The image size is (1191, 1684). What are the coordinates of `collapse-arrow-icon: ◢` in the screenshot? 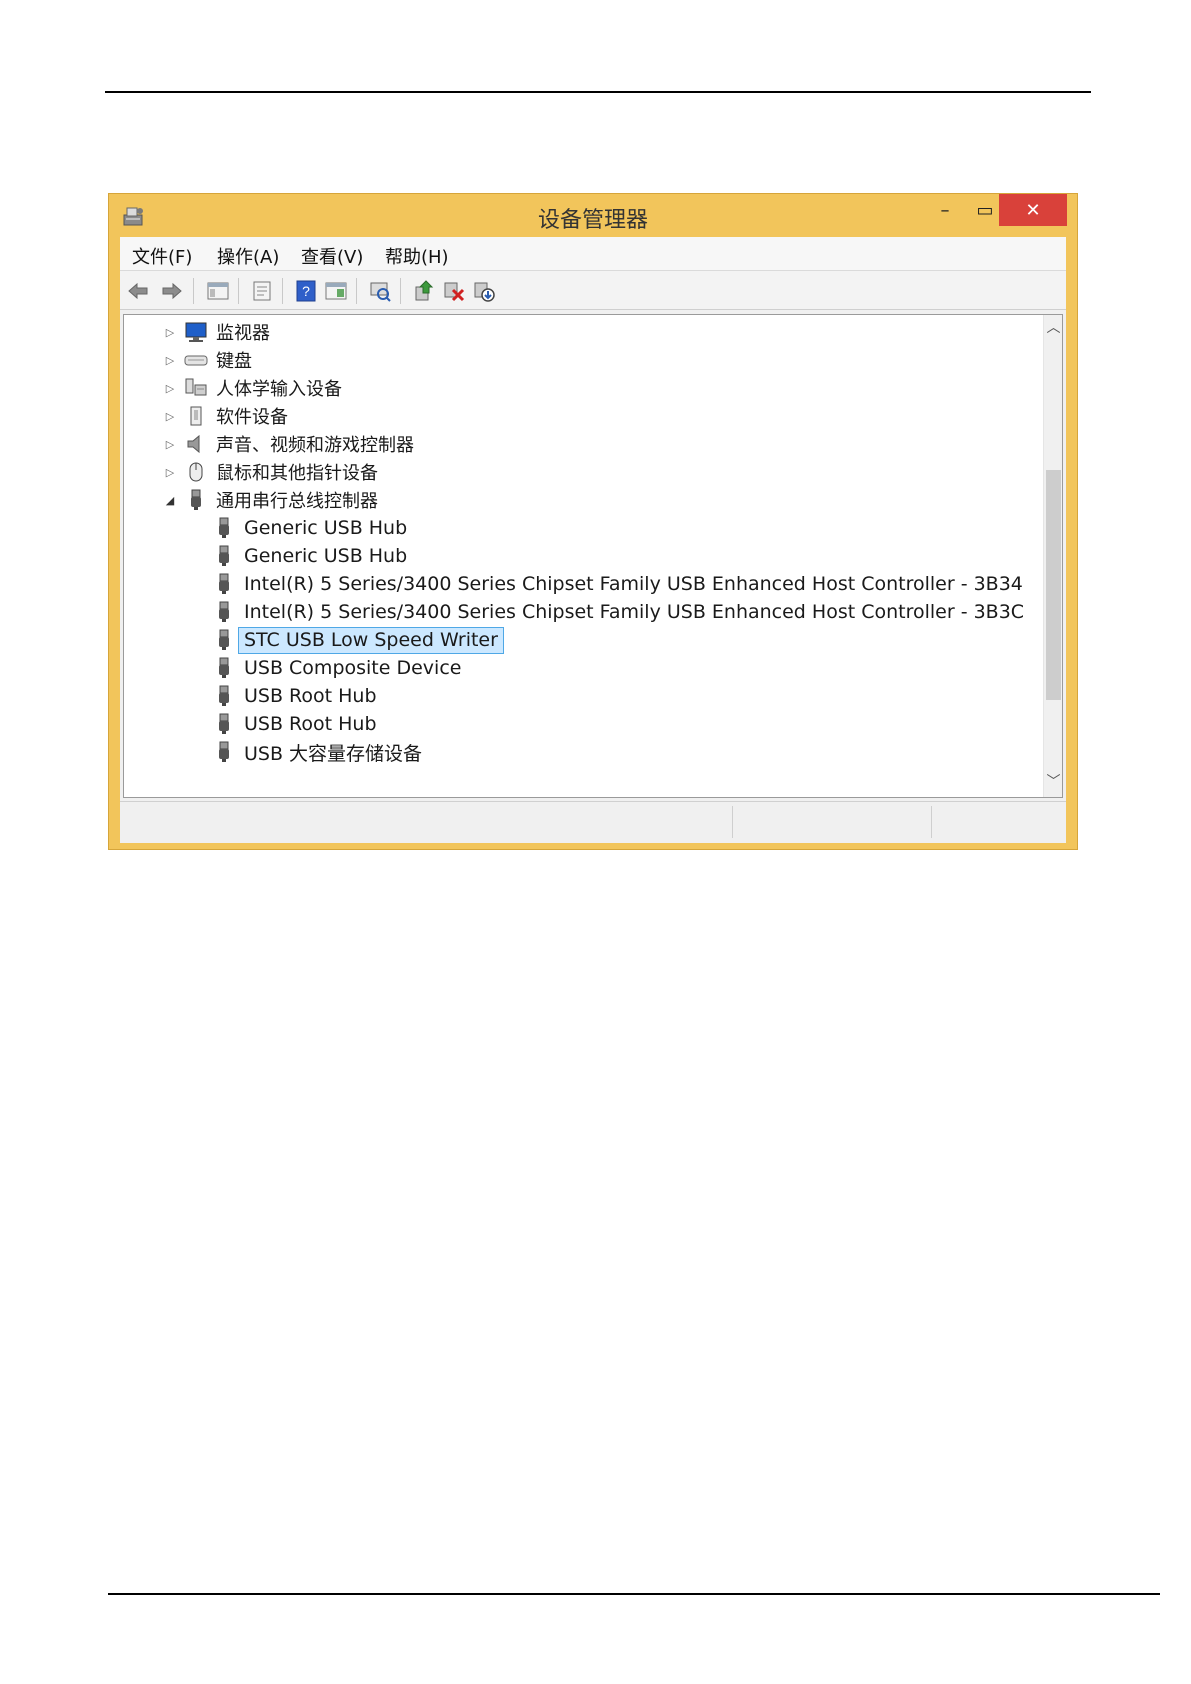 It's located at (170, 500).